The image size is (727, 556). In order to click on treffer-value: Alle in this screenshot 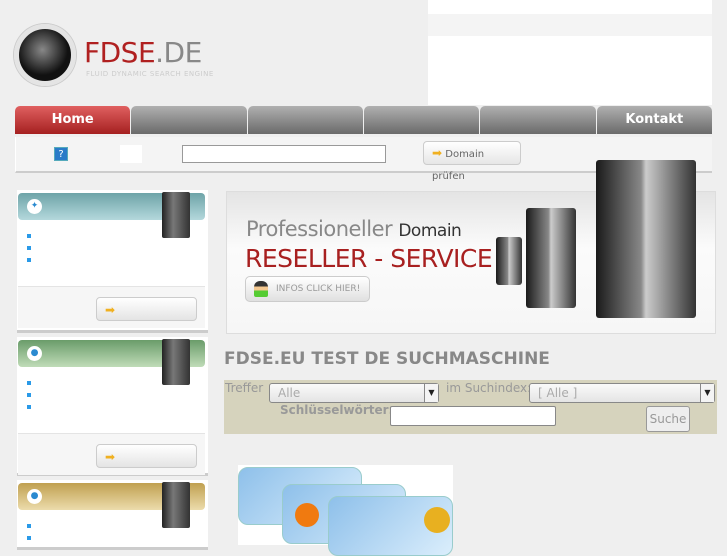, I will do `click(289, 393)`.